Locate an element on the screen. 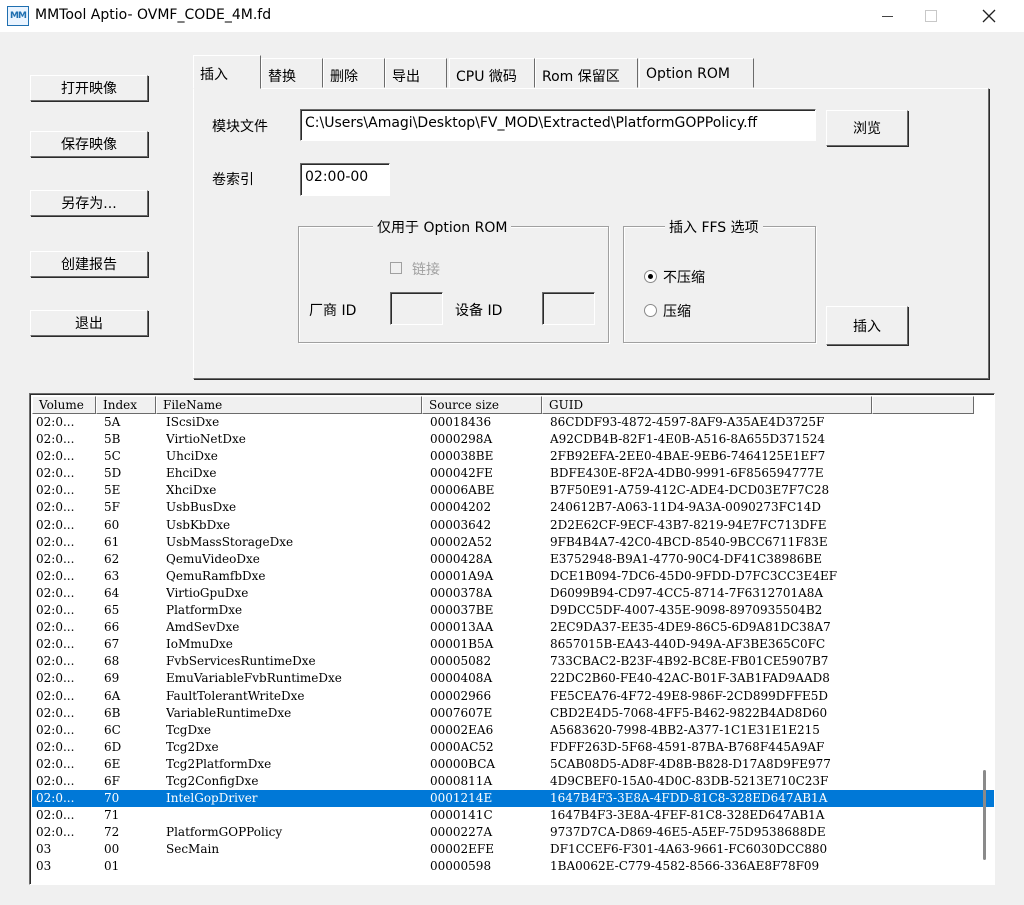 The height and width of the screenshot is (905, 1024). close-button is located at coordinates (989, 16).